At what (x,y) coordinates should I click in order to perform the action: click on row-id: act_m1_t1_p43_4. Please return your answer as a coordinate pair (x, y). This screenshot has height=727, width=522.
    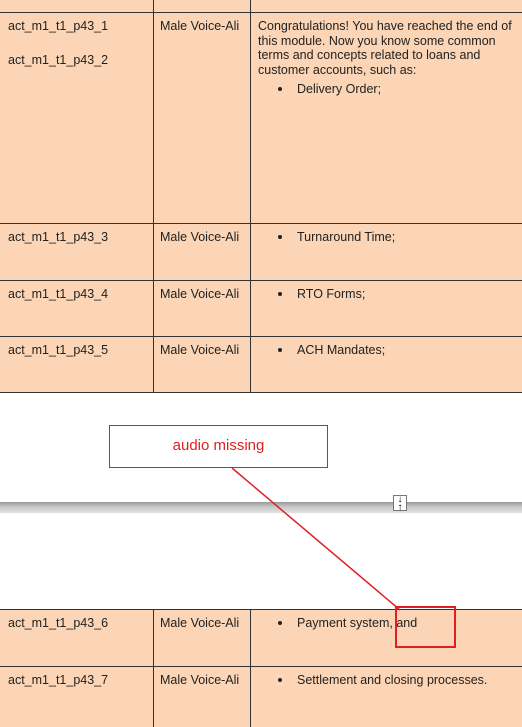
    Looking at the image, I should click on (58, 294).